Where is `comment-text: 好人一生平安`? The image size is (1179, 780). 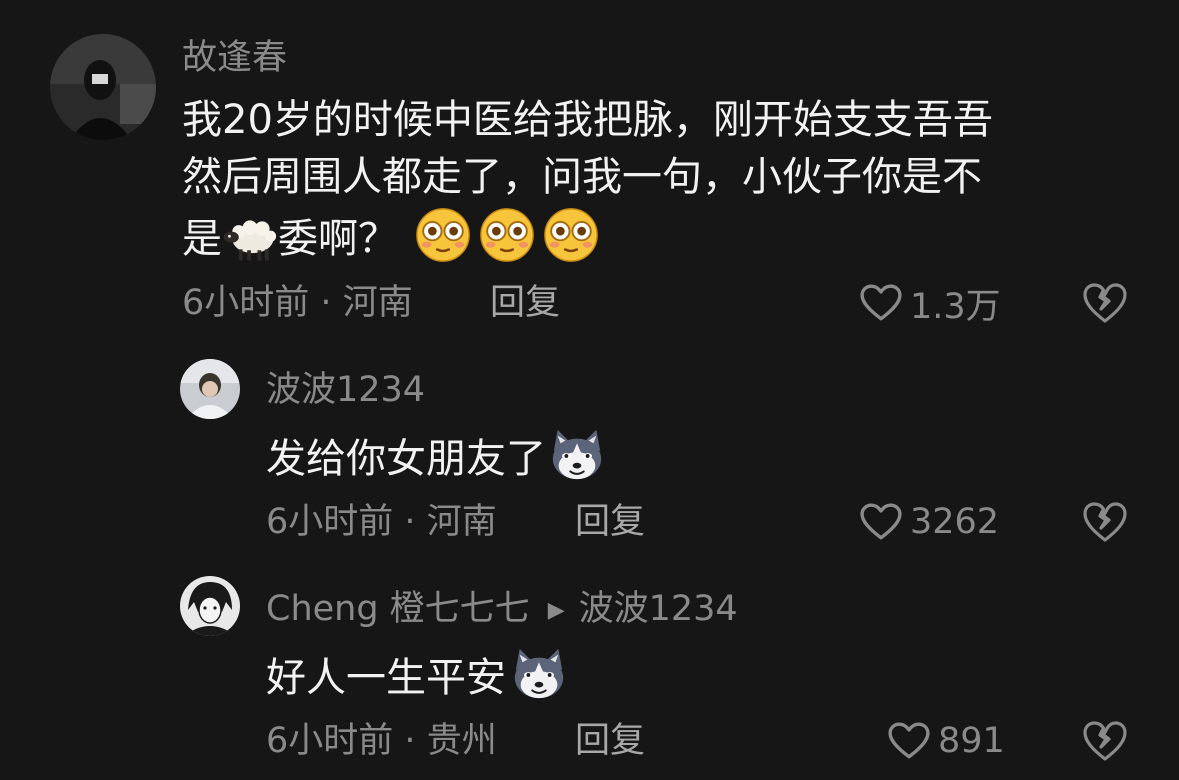 comment-text: 好人一生平安 is located at coordinates (417, 676).